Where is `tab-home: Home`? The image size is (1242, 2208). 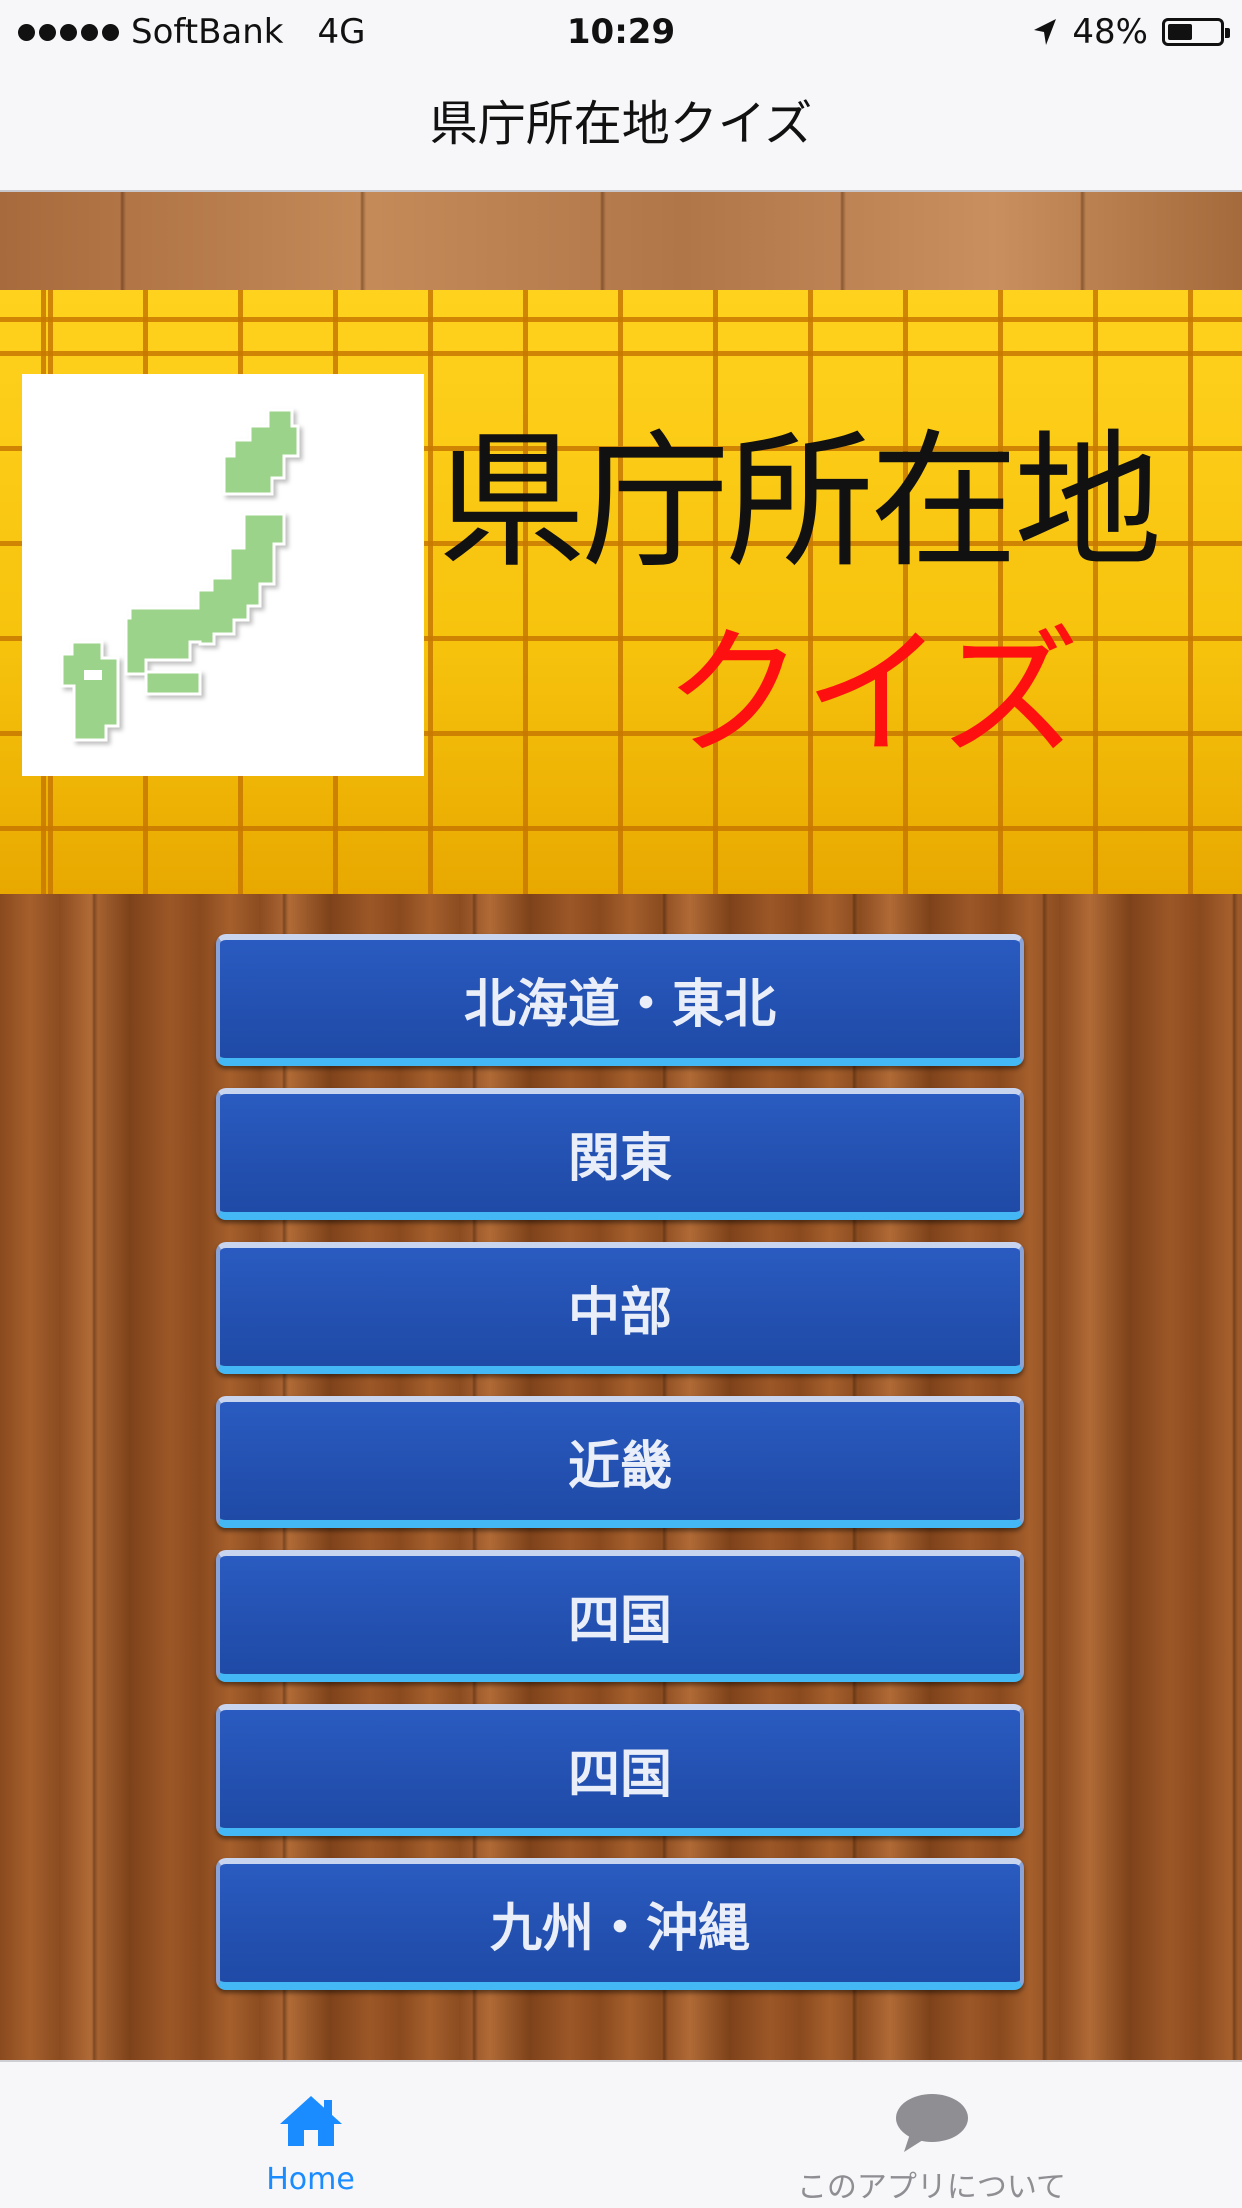 tab-home: Home is located at coordinates (310, 2135).